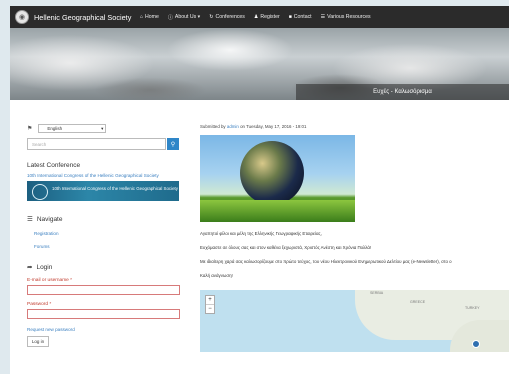 The image size is (509, 374). What do you see at coordinates (170, 17) in the screenshot?
I see `info-icon: ⓘ` at bounding box center [170, 17].